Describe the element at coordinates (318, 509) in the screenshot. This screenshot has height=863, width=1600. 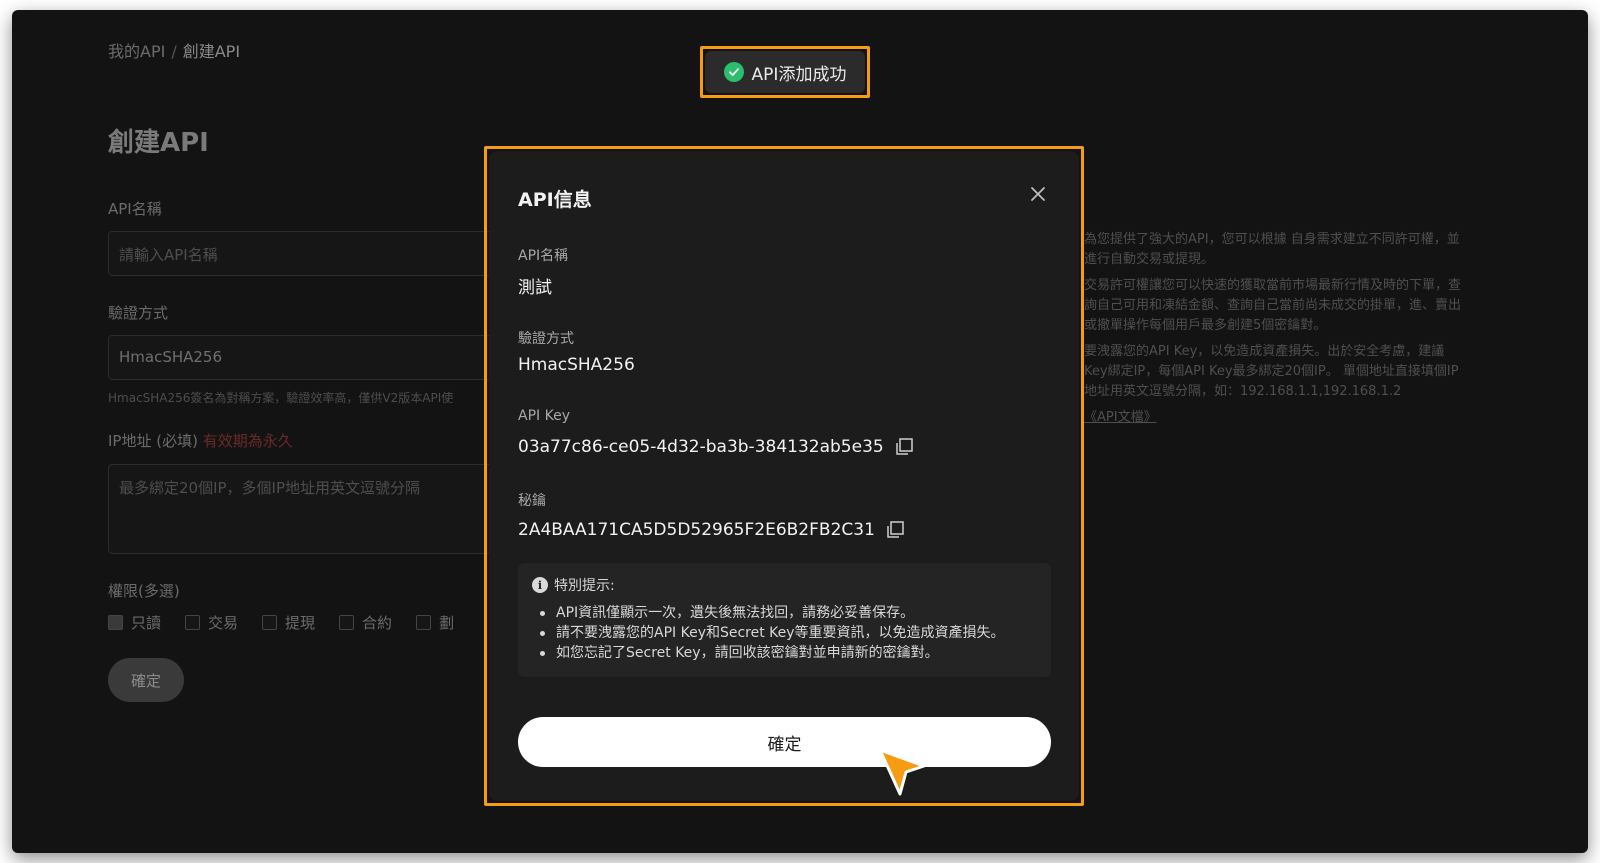
I see `ip-address-textarea: 最多綁定20個IP，多個IP地址用英文逗號分隔` at that location.